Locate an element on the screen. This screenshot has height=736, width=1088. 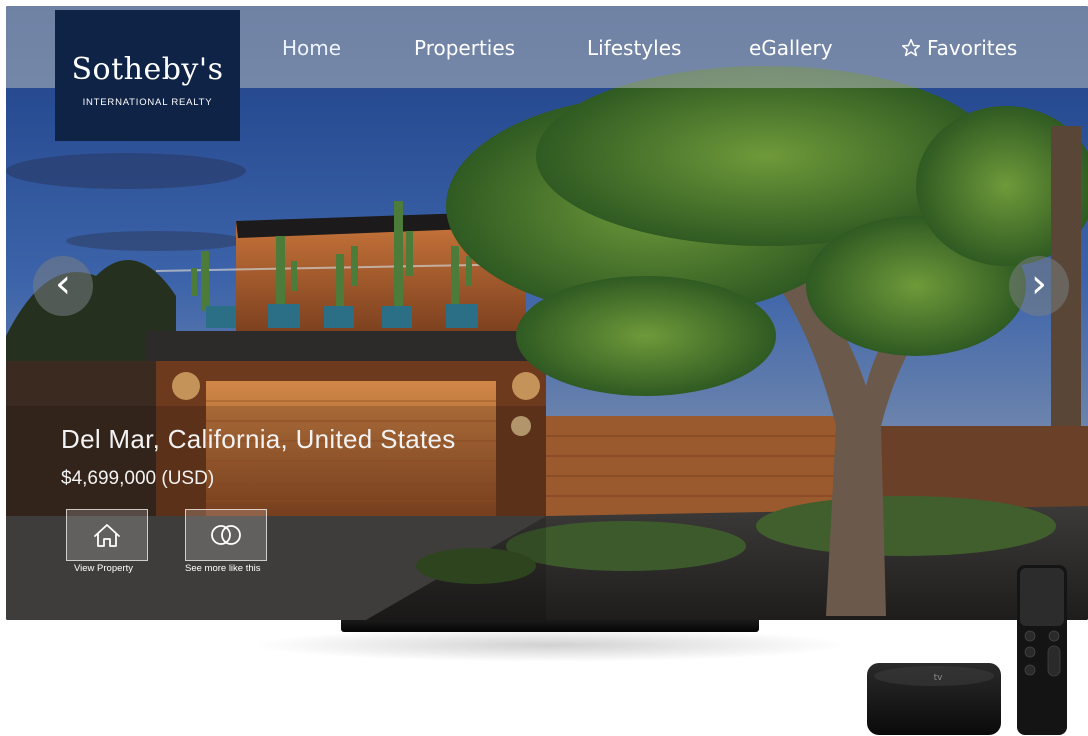
see-more-like-this-button is located at coordinates (226, 535).